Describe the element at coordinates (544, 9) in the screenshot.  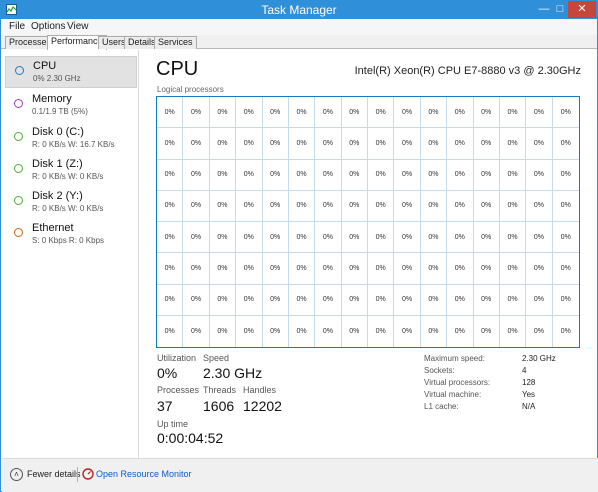
I see `minimize-button: —` at that location.